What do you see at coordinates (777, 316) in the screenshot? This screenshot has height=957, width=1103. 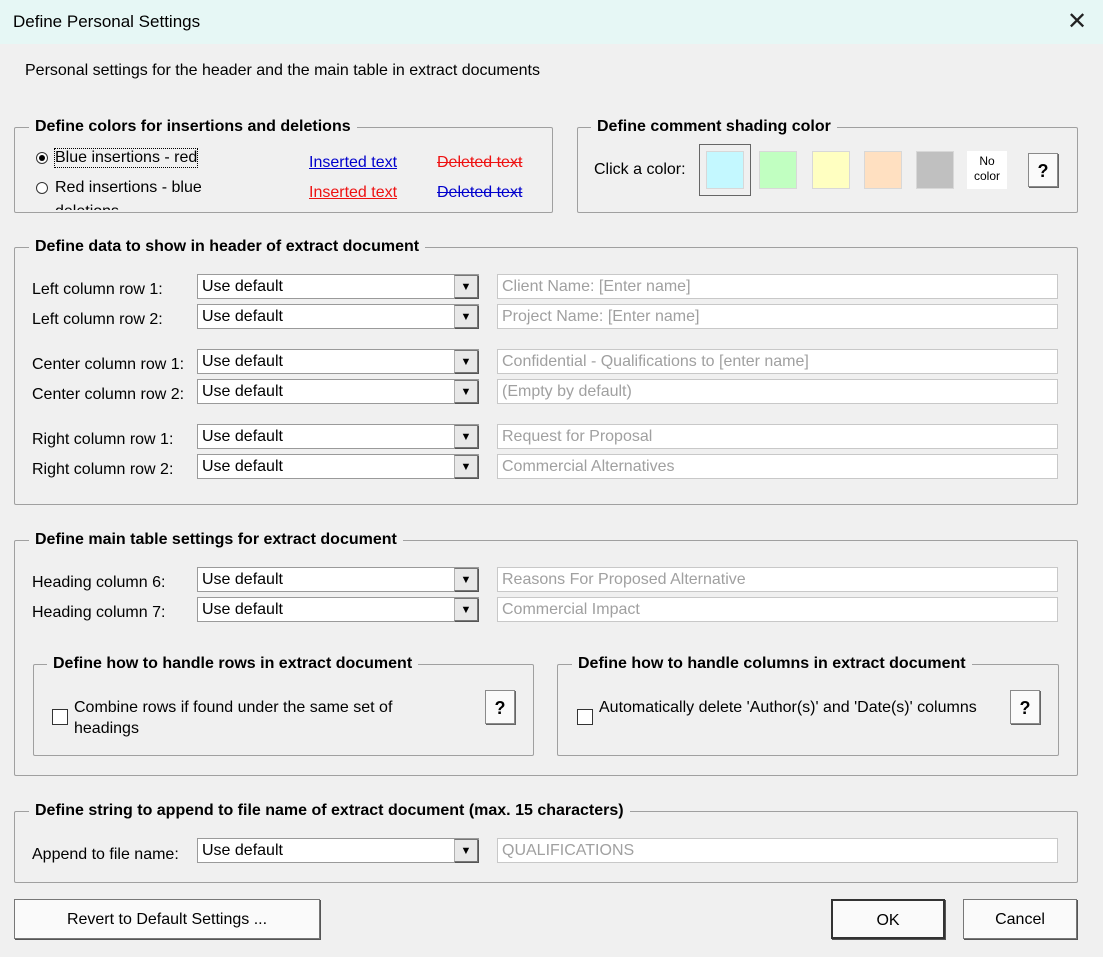 I see `left-row2-input: Project Name: [Enter name]` at bounding box center [777, 316].